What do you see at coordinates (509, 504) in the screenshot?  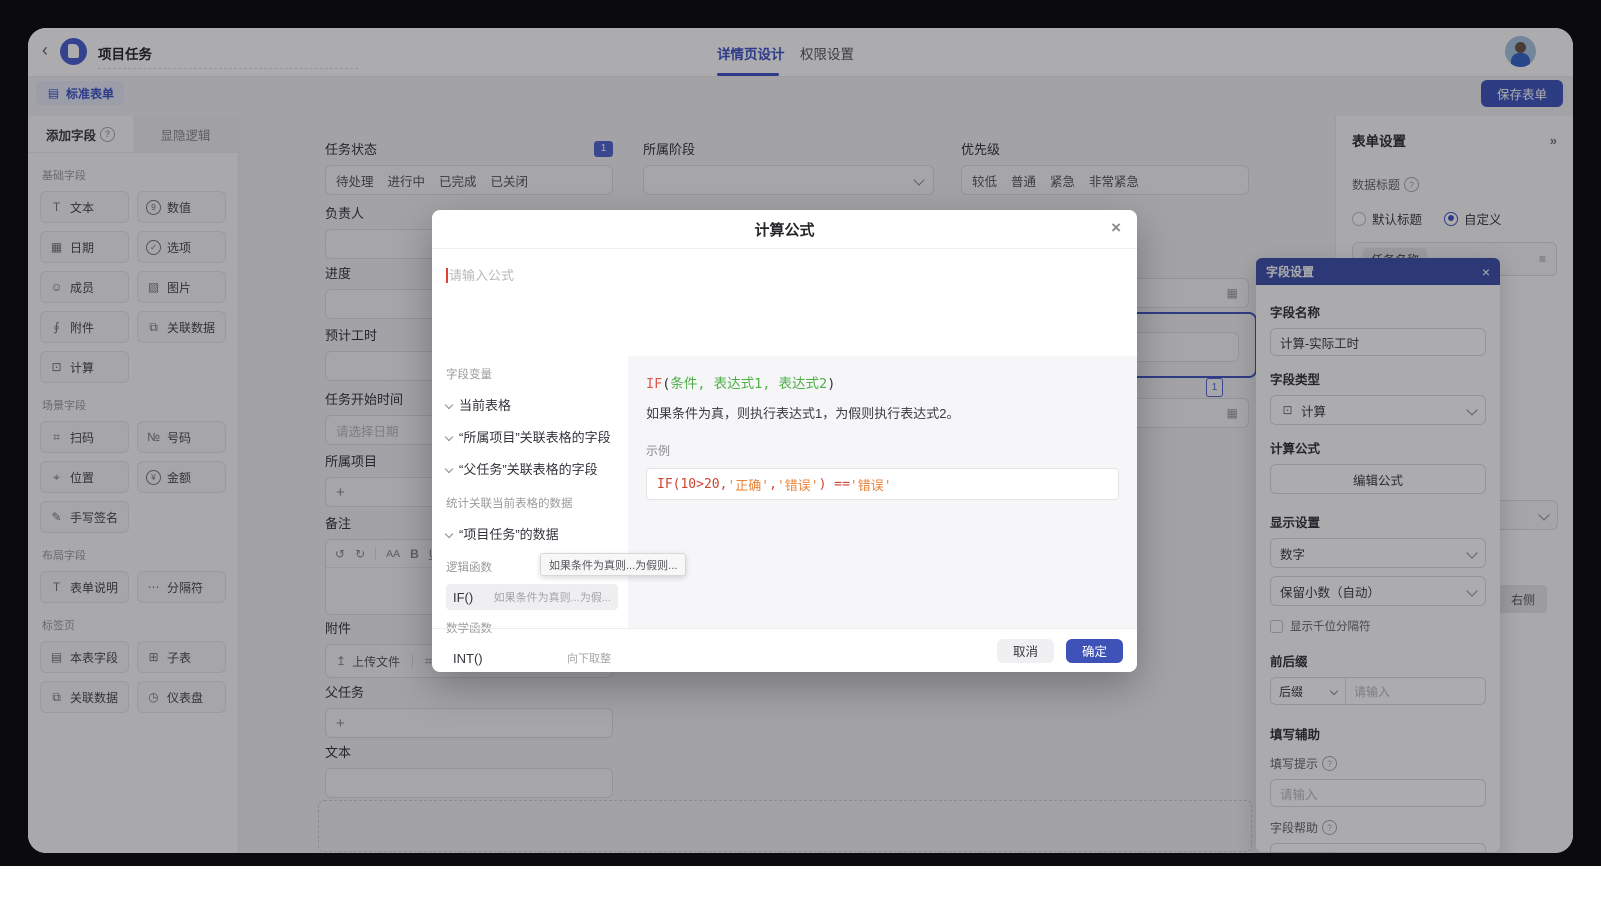 I see `stats-label: 统计关联当前表格的数据` at bounding box center [509, 504].